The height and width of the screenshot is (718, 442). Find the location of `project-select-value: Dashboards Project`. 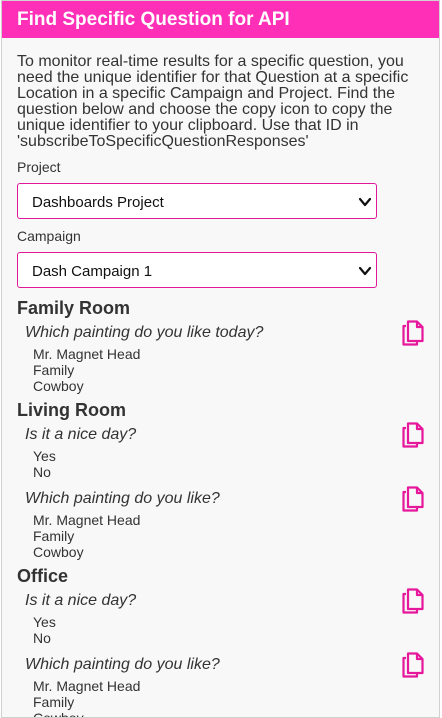

project-select-value: Dashboards Project is located at coordinates (98, 202).